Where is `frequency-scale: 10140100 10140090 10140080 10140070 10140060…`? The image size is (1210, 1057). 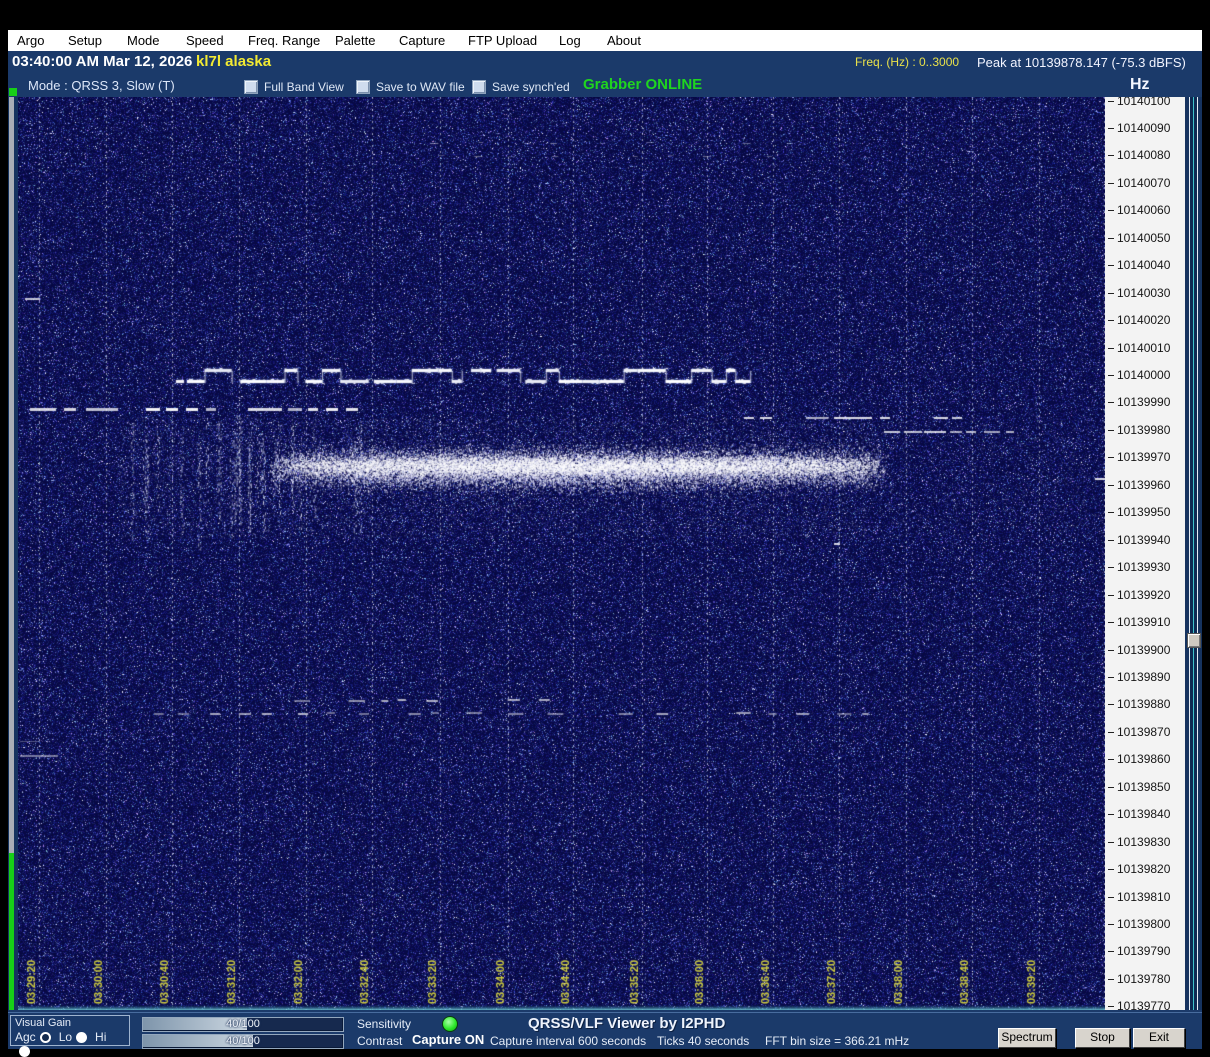 frequency-scale: 10140100 10140090 10140080 10140070 10140060… is located at coordinates (1145, 553).